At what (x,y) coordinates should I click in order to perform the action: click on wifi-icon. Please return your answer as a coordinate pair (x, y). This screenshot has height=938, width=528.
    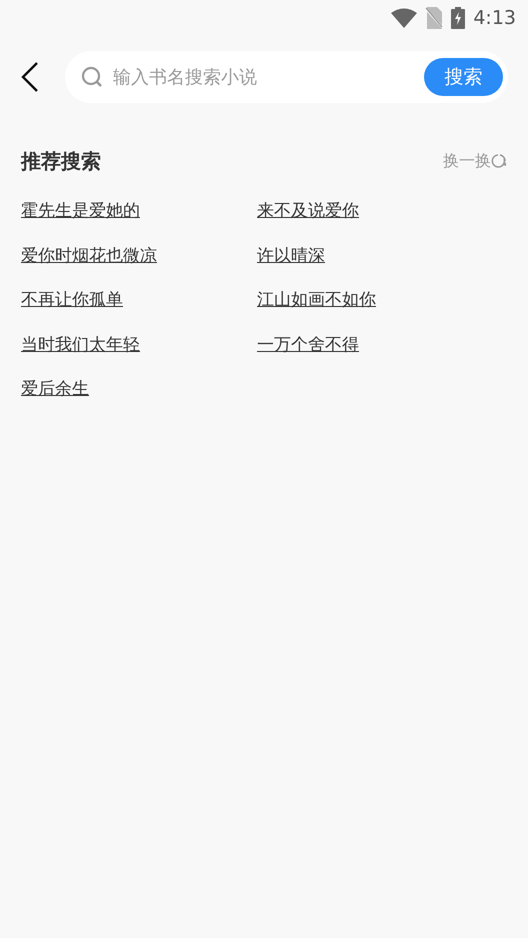
    Looking at the image, I should click on (404, 18).